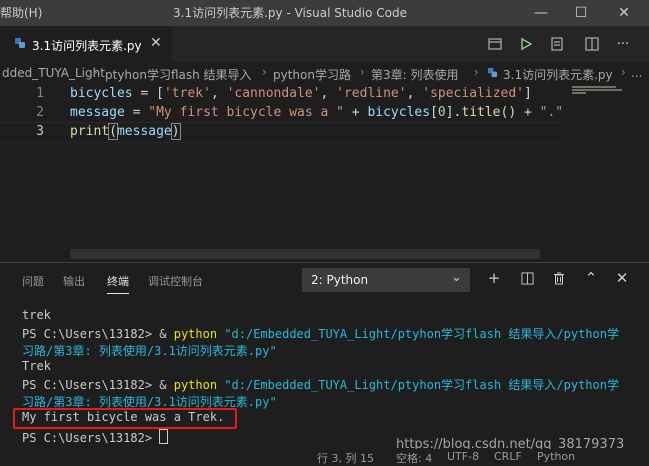 The width and height of the screenshot is (649, 466). I want to click on terminal-prompt: PS C:\Users\13182>, so click(95, 437).